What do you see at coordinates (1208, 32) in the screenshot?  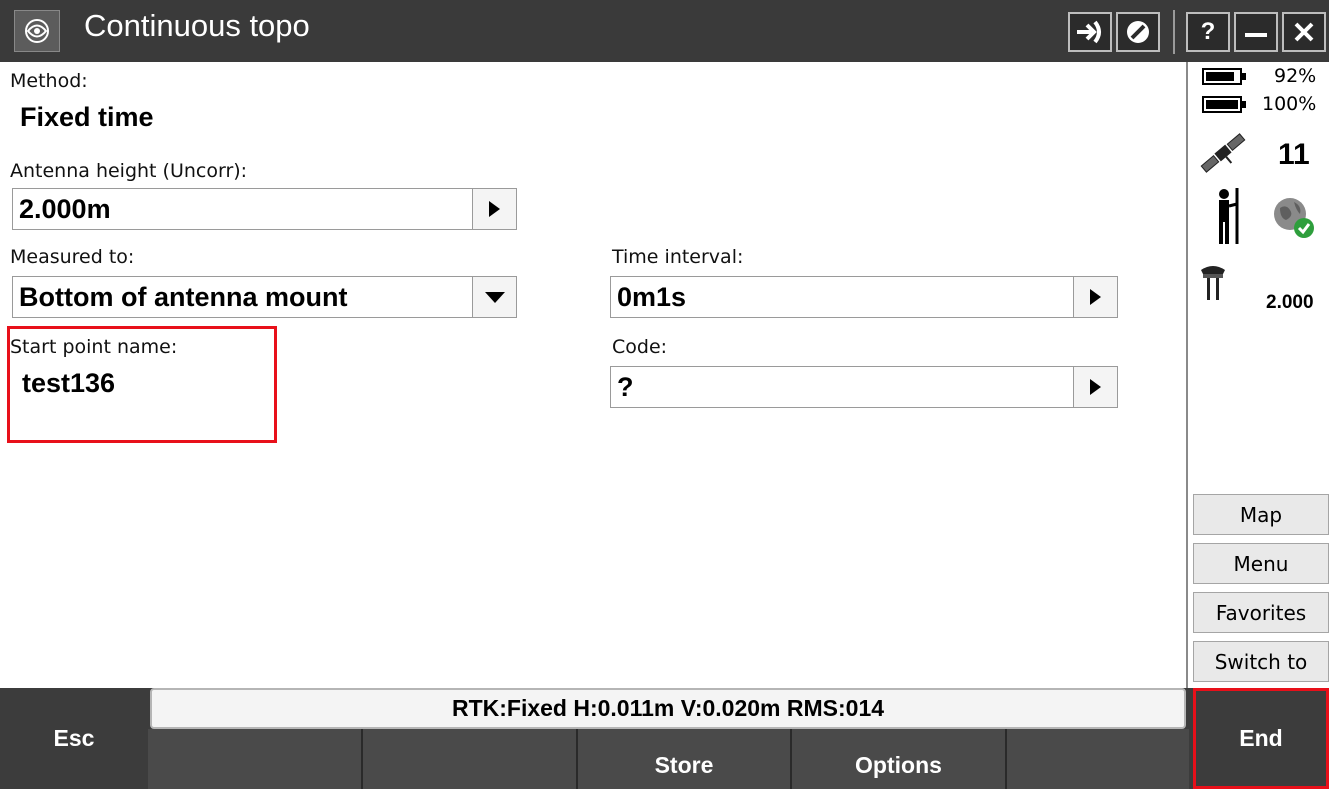 I see `help-icon: ?` at bounding box center [1208, 32].